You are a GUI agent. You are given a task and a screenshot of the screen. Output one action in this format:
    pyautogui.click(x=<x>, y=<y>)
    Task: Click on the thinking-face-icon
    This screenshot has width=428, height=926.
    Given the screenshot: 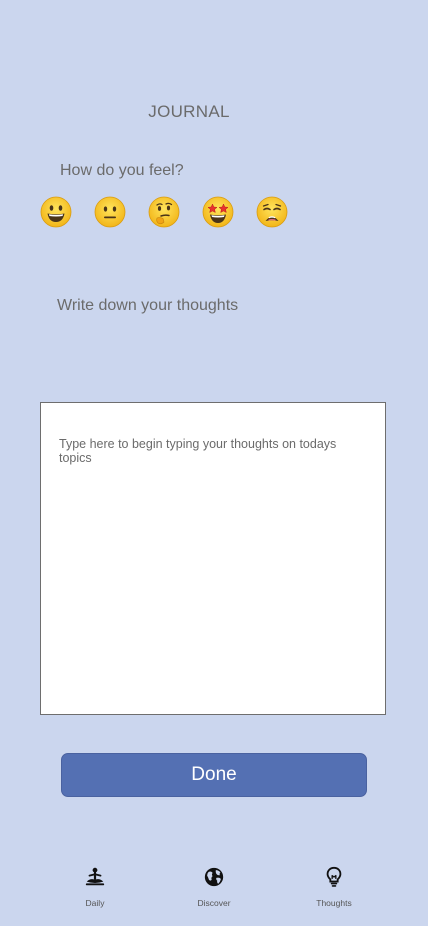 What is the action you would take?
    pyautogui.click(x=164, y=212)
    